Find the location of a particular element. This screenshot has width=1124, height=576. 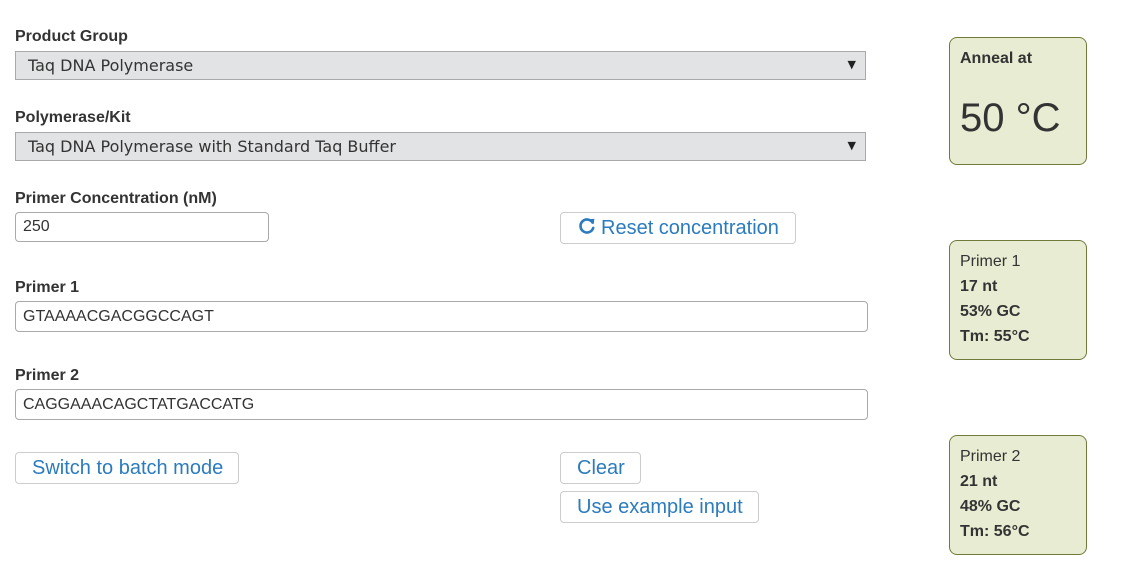

primer2-gc: 48% GC is located at coordinates (990, 506).